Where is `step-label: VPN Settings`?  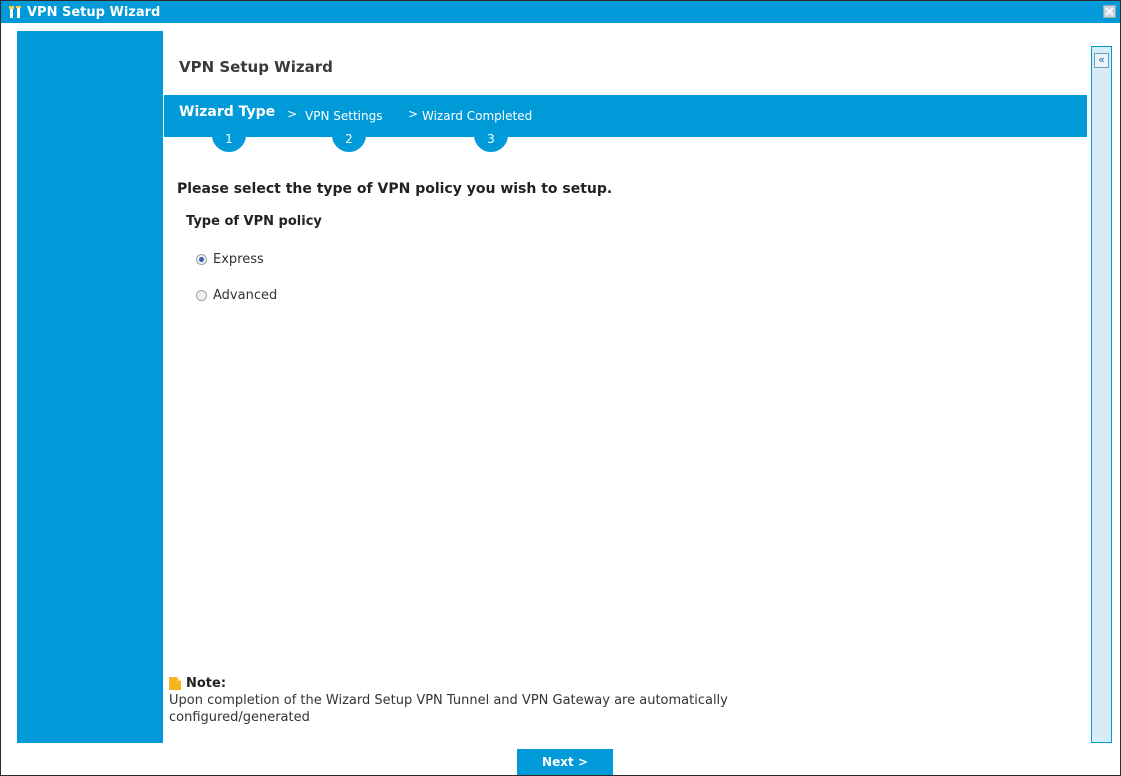
step-label: VPN Settings is located at coordinates (344, 116).